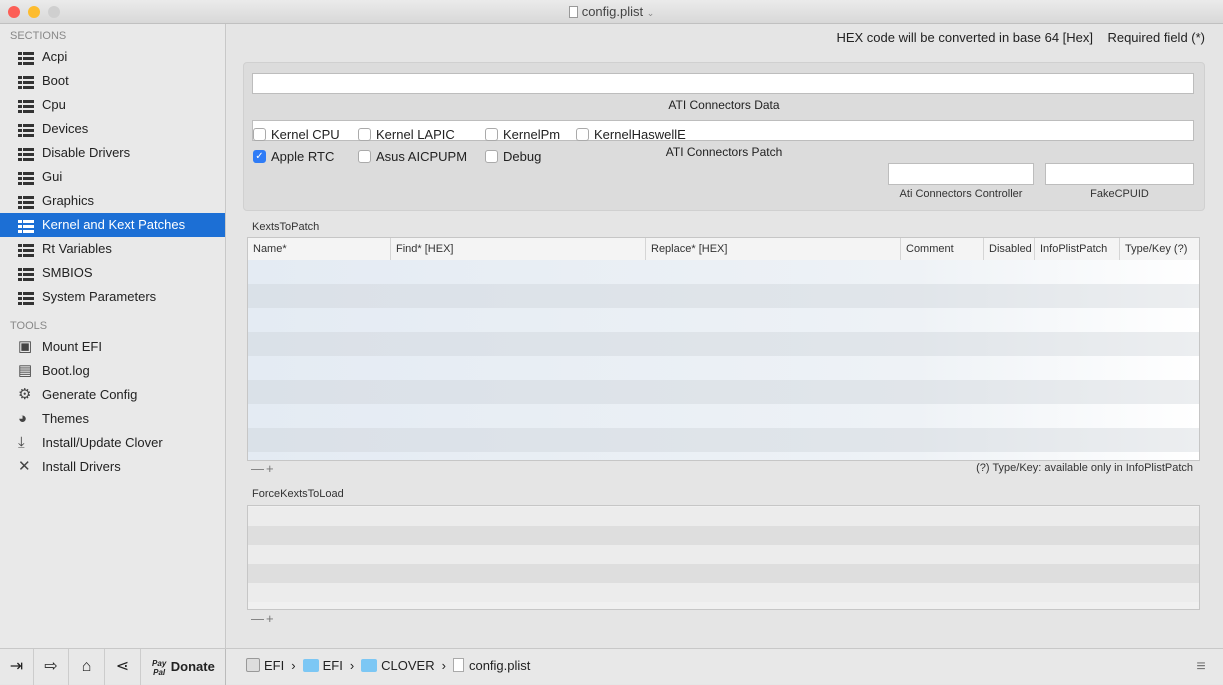 This screenshot has height=685, width=1223. What do you see at coordinates (773, 249) in the screenshot?
I see `column-header: Replace* [HEX]` at bounding box center [773, 249].